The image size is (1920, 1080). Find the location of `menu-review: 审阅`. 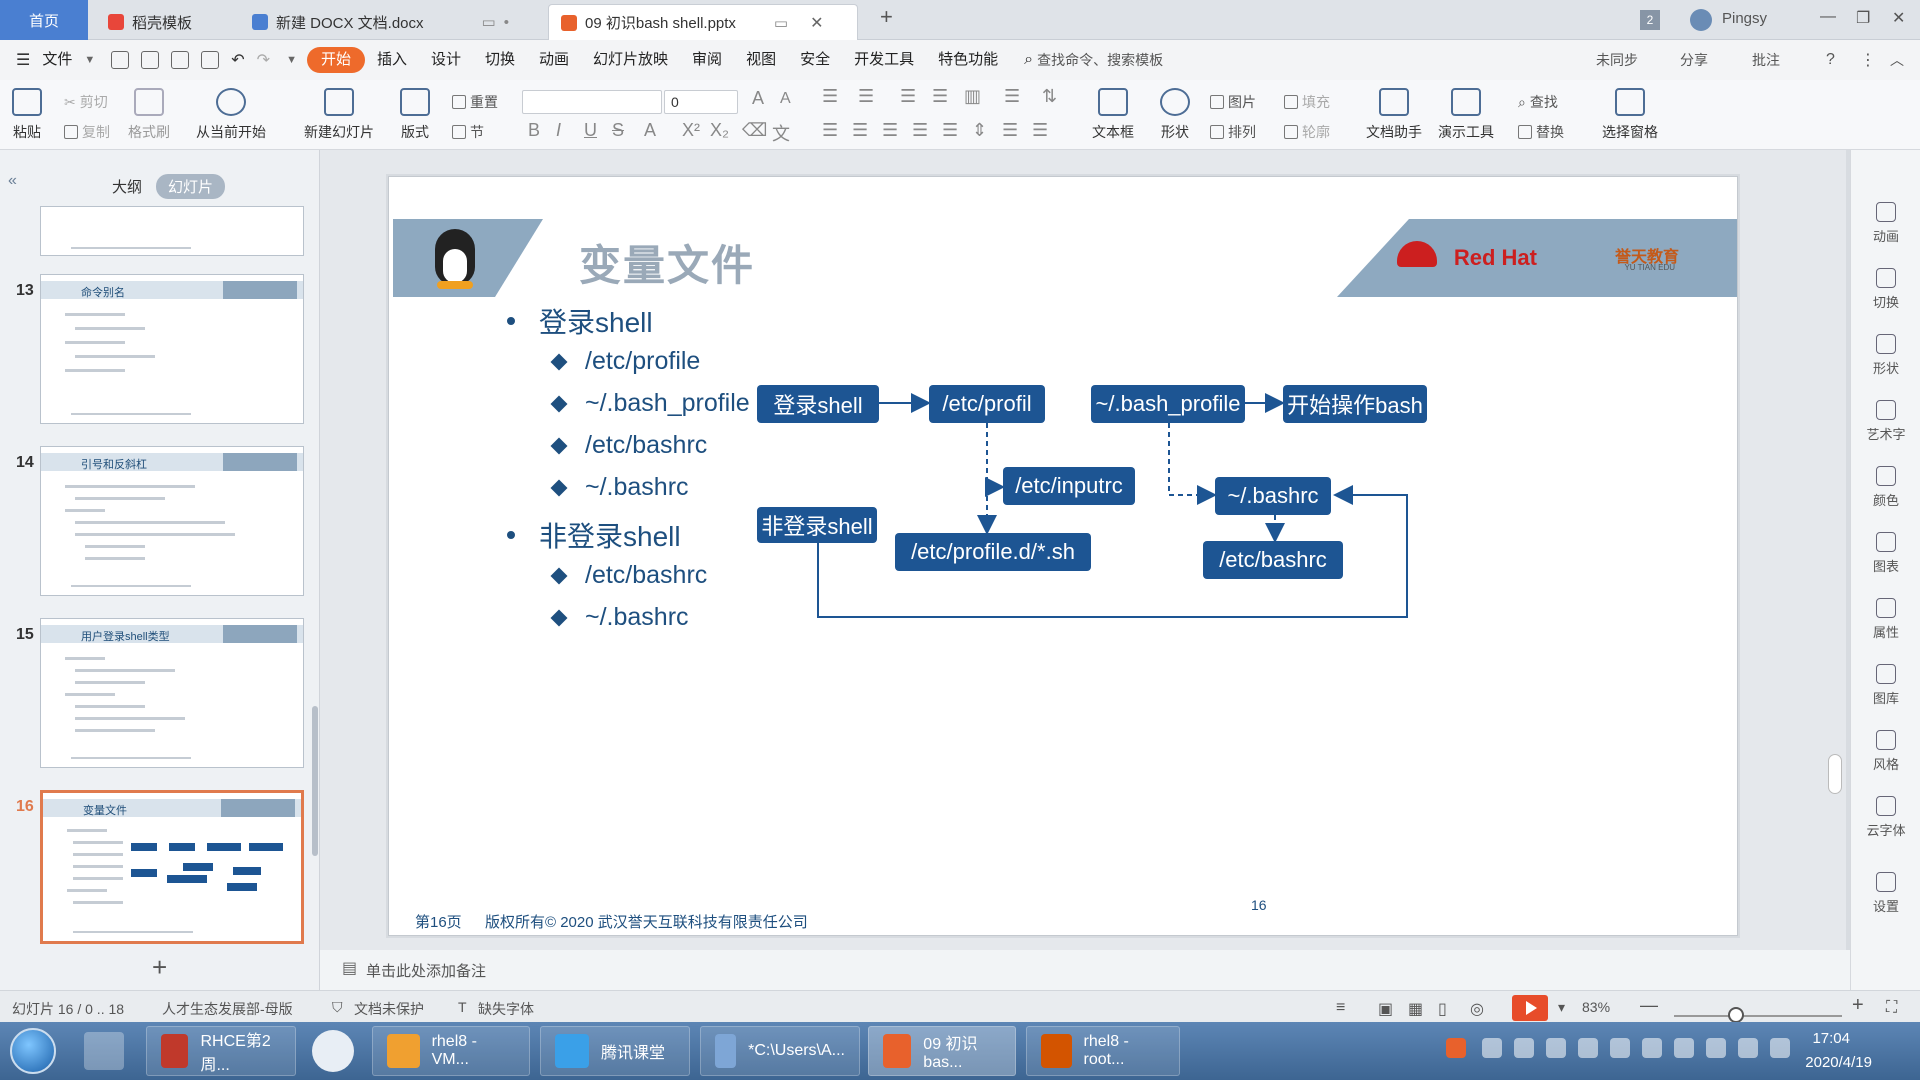

menu-review: 审阅 is located at coordinates (707, 60).